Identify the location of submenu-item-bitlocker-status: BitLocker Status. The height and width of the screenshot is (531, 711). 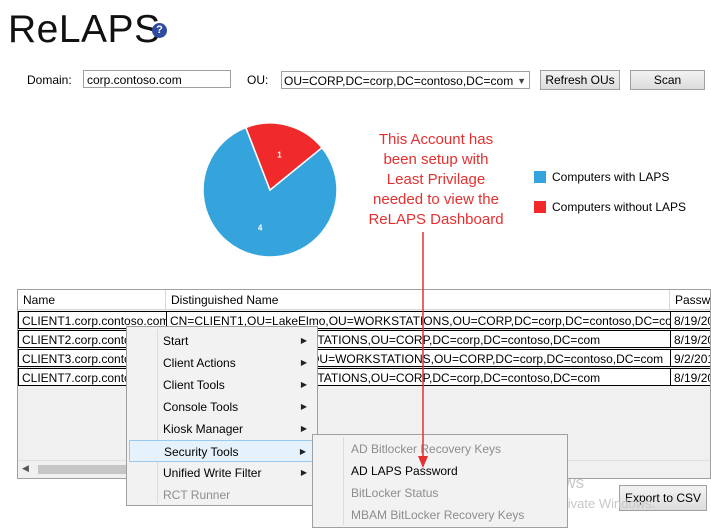
(440, 493).